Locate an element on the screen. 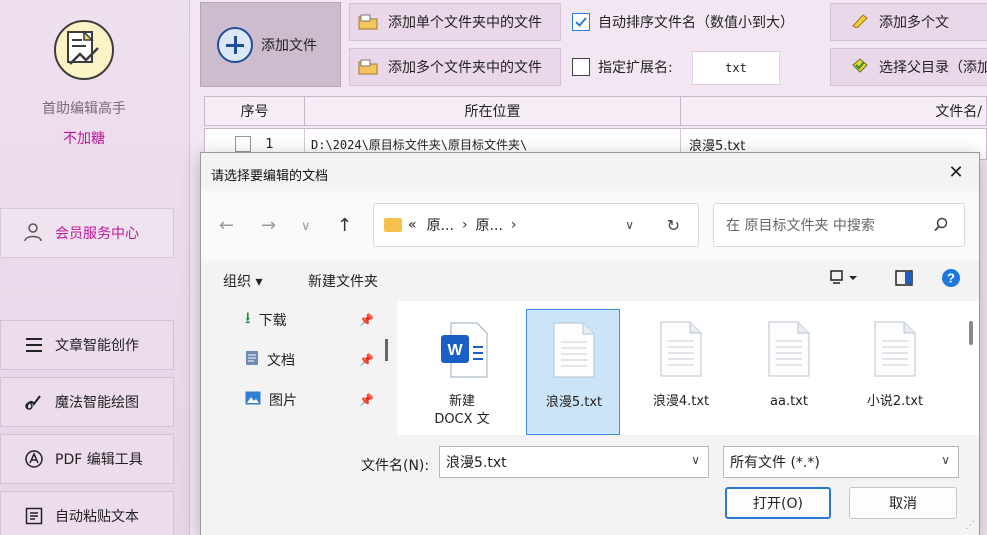 This screenshot has height=535, width=987. view-options-icon is located at coordinates (844, 280).